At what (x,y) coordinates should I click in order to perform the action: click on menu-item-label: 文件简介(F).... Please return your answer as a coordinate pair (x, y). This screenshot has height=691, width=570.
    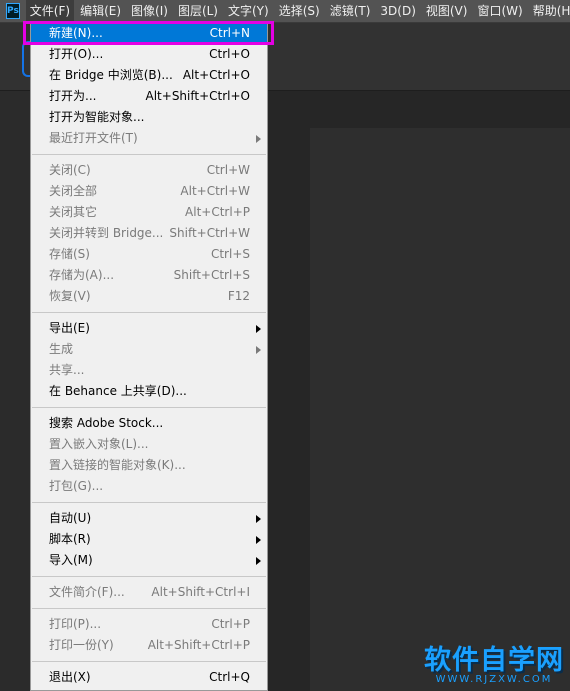
    Looking at the image, I should click on (87, 592).